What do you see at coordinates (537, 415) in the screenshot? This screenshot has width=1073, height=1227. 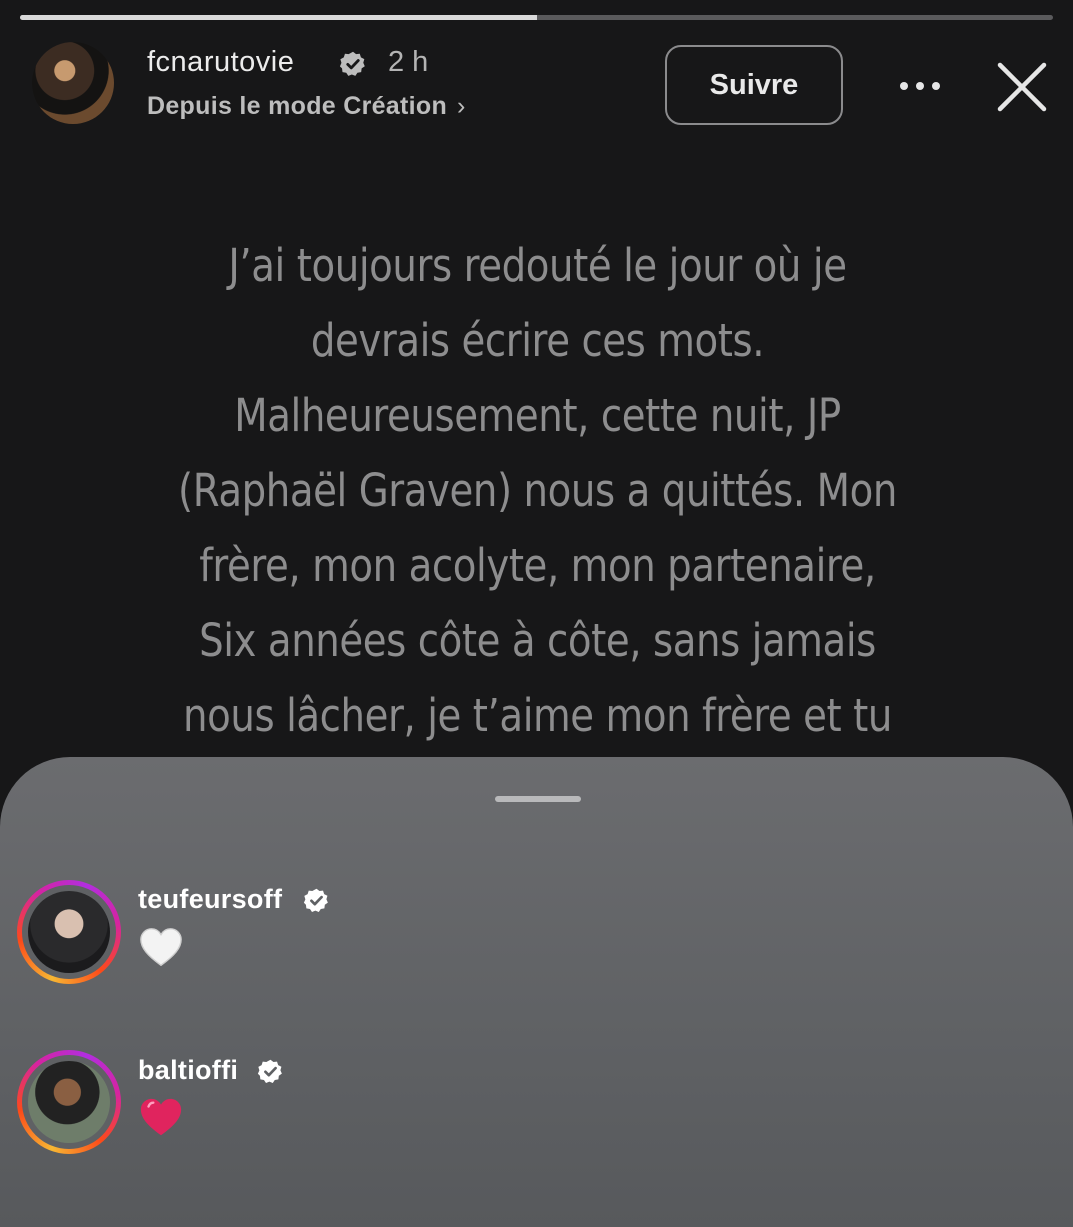 I see `story-line: Malheureusement, cette nuit, JP` at bounding box center [537, 415].